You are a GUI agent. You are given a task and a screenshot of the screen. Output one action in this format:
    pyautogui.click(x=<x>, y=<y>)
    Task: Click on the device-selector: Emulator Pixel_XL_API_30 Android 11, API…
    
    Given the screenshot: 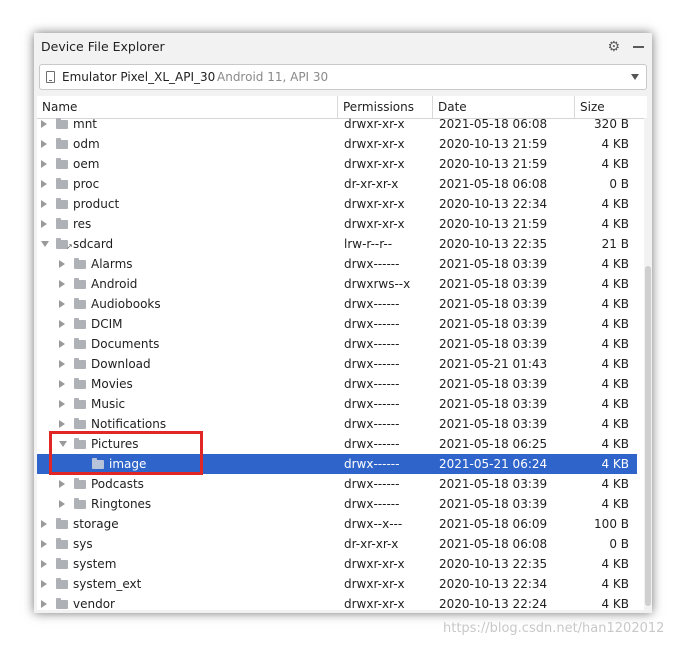 What is the action you would take?
    pyautogui.click(x=343, y=77)
    